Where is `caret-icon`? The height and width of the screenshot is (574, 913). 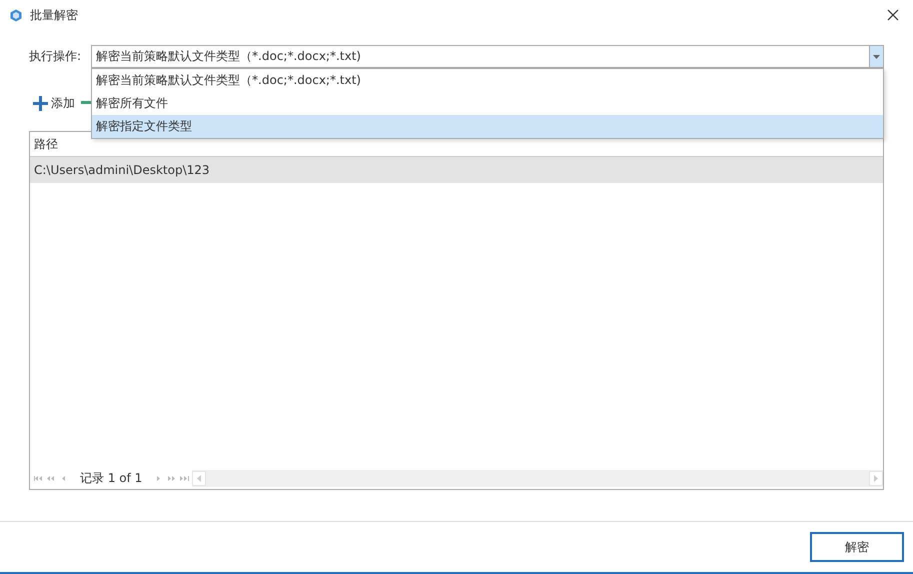 caret-icon is located at coordinates (876, 56).